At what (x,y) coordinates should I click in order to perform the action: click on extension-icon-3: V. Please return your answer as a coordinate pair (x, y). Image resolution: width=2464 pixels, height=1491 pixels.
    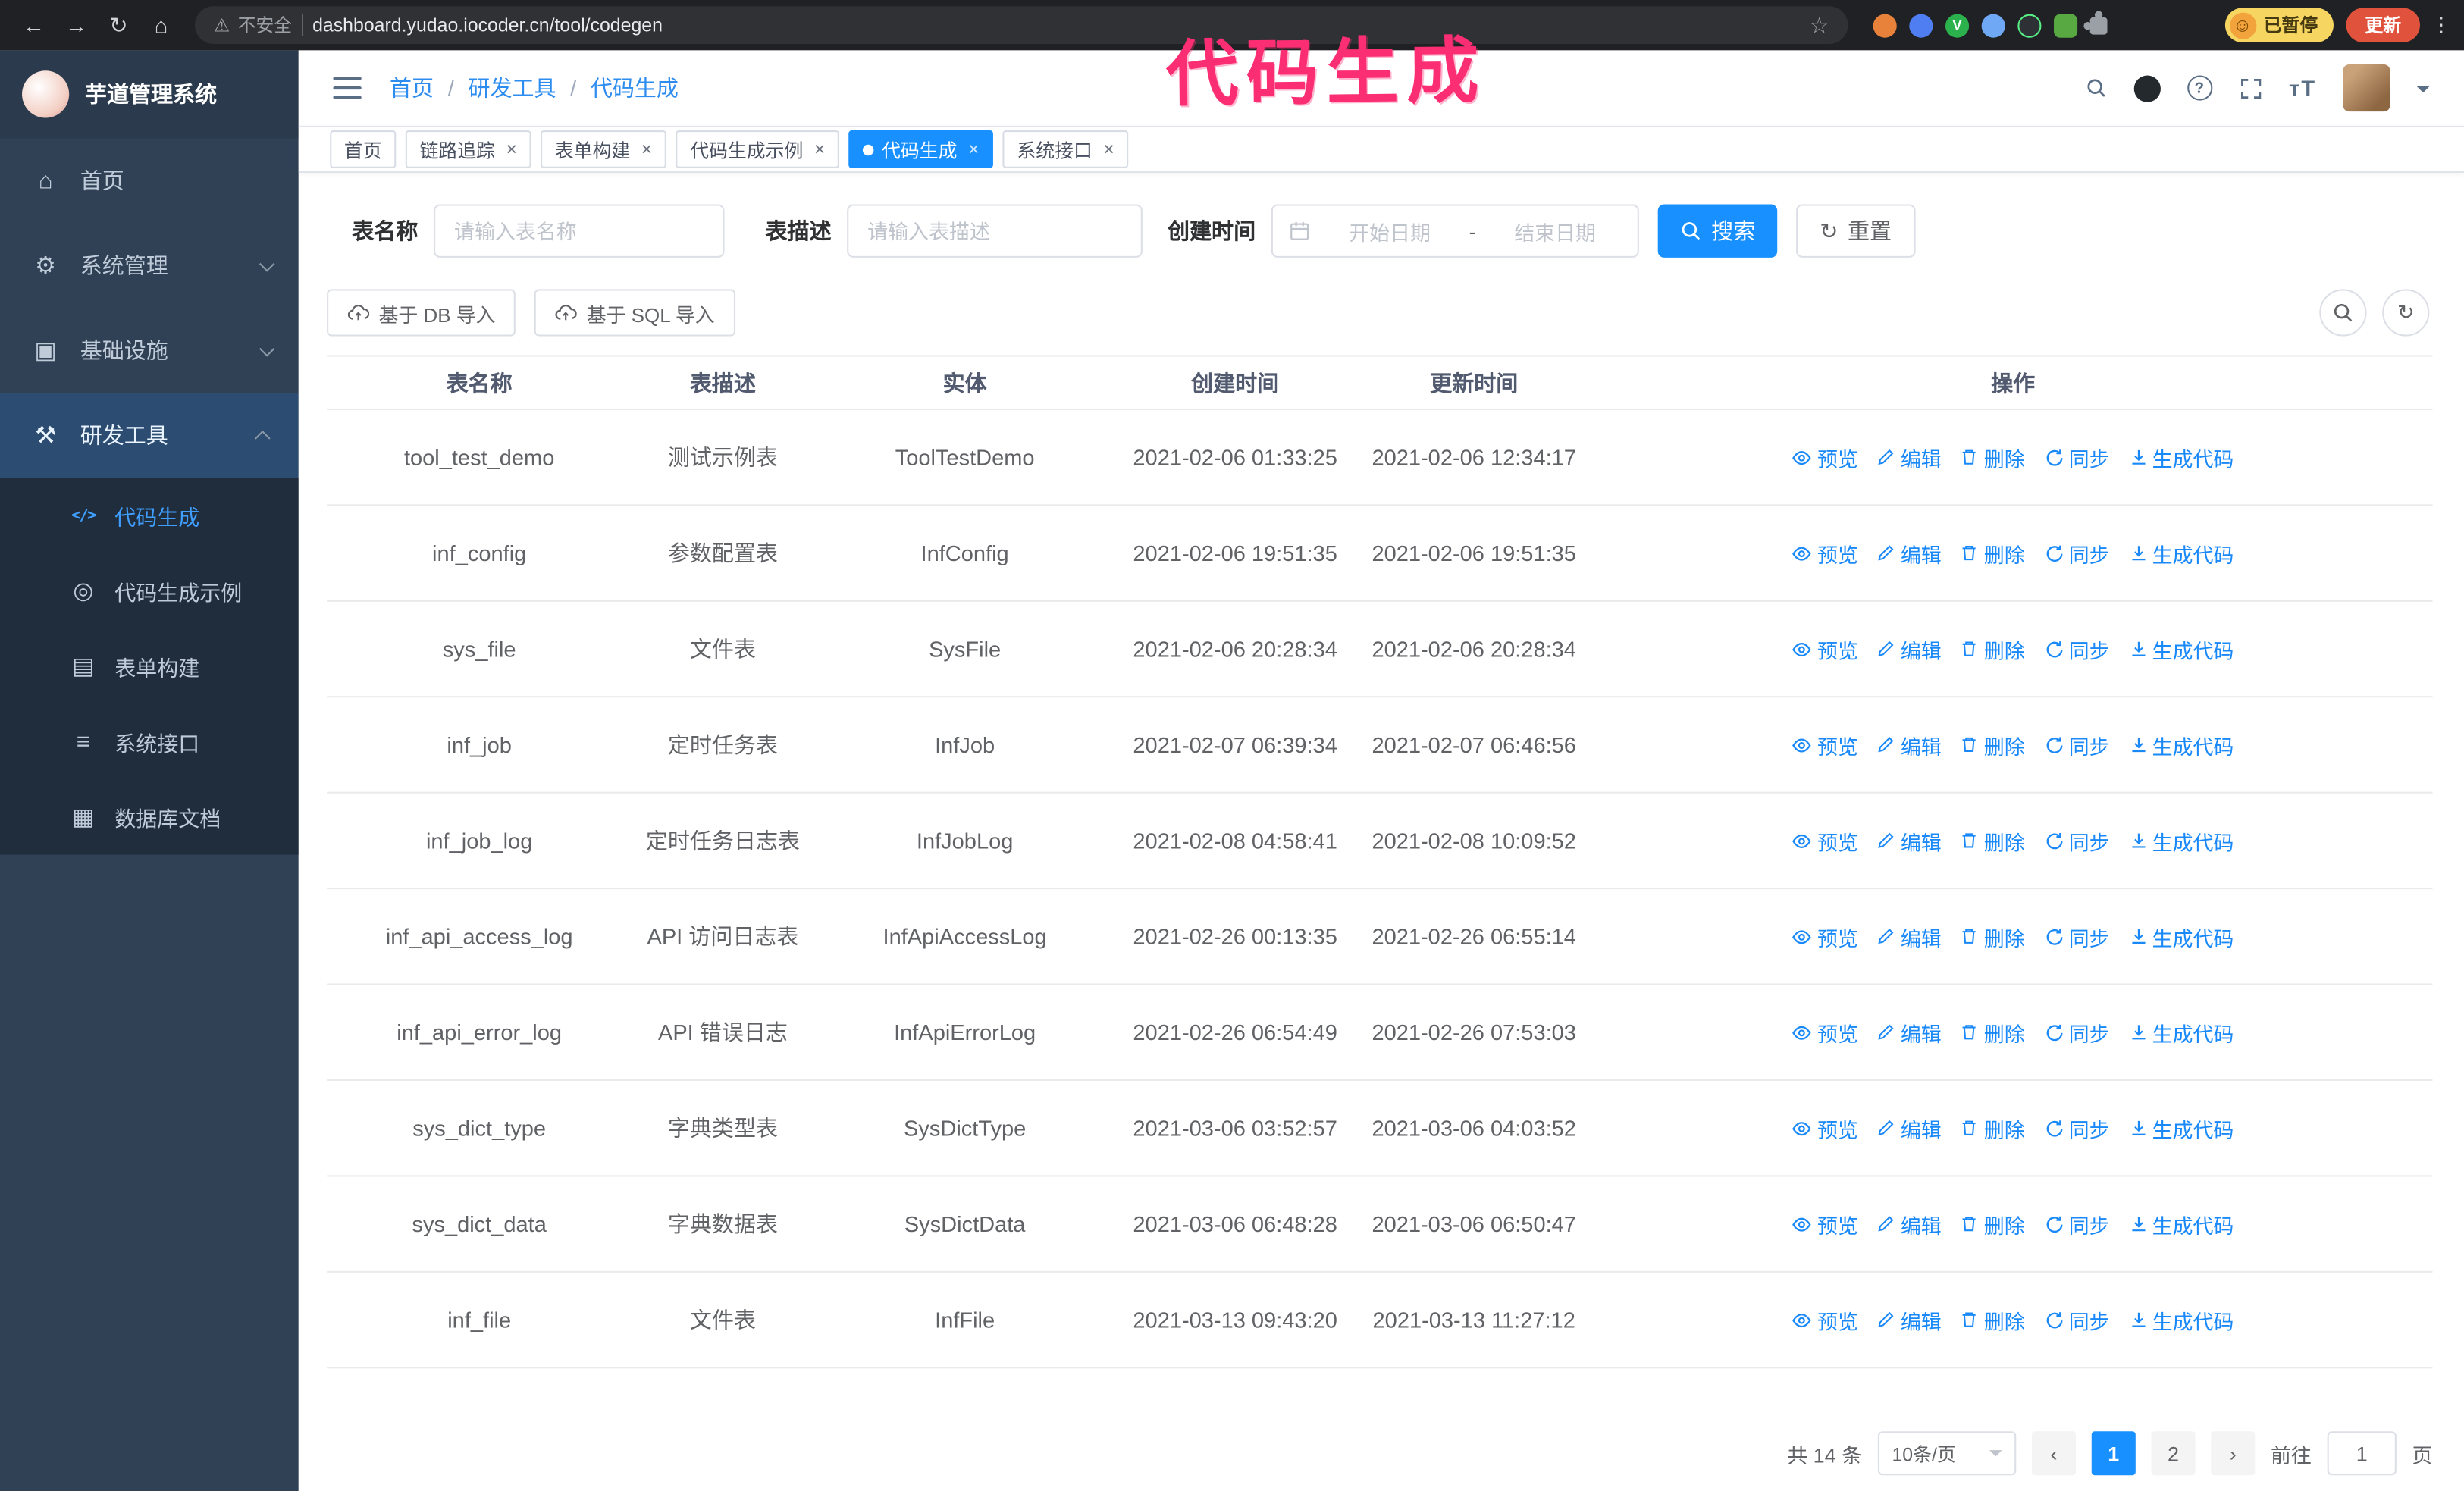
    Looking at the image, I should click on (1957, 25).